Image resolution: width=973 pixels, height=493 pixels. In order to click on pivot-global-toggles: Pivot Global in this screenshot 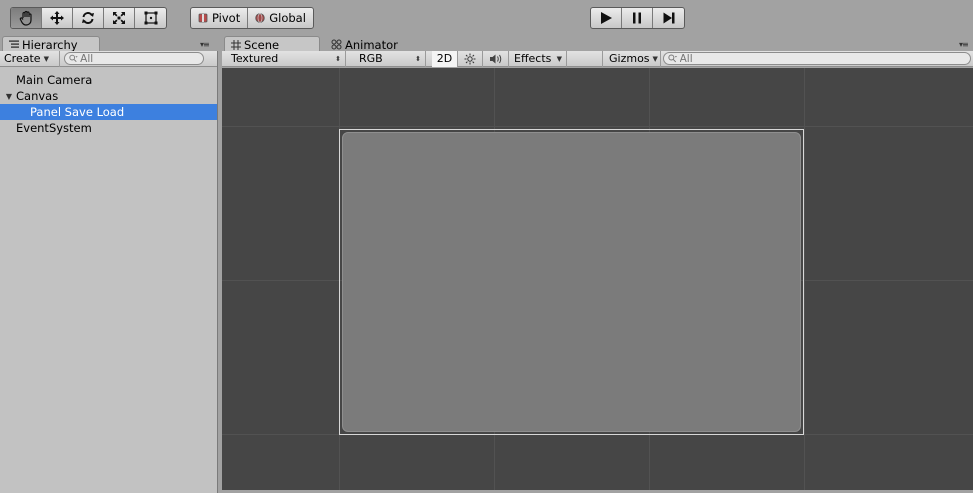, I will do `click(252, 18)`.